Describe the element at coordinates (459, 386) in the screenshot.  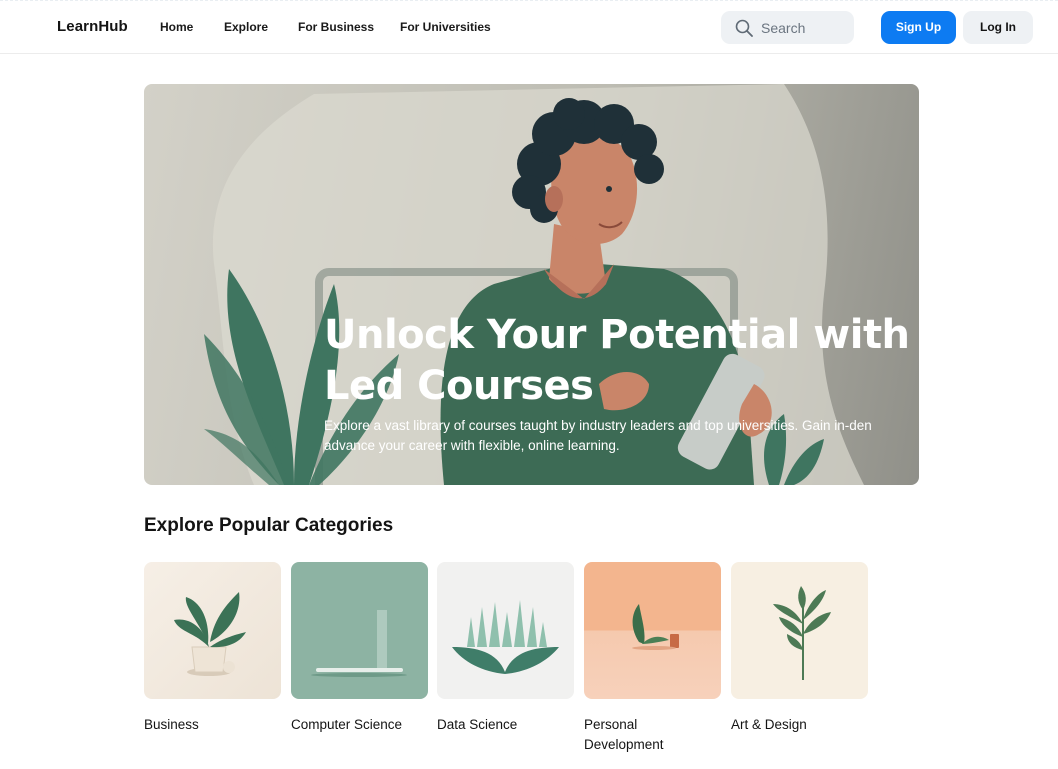
I see `hero-title-line-2: Led Courses` at that location.